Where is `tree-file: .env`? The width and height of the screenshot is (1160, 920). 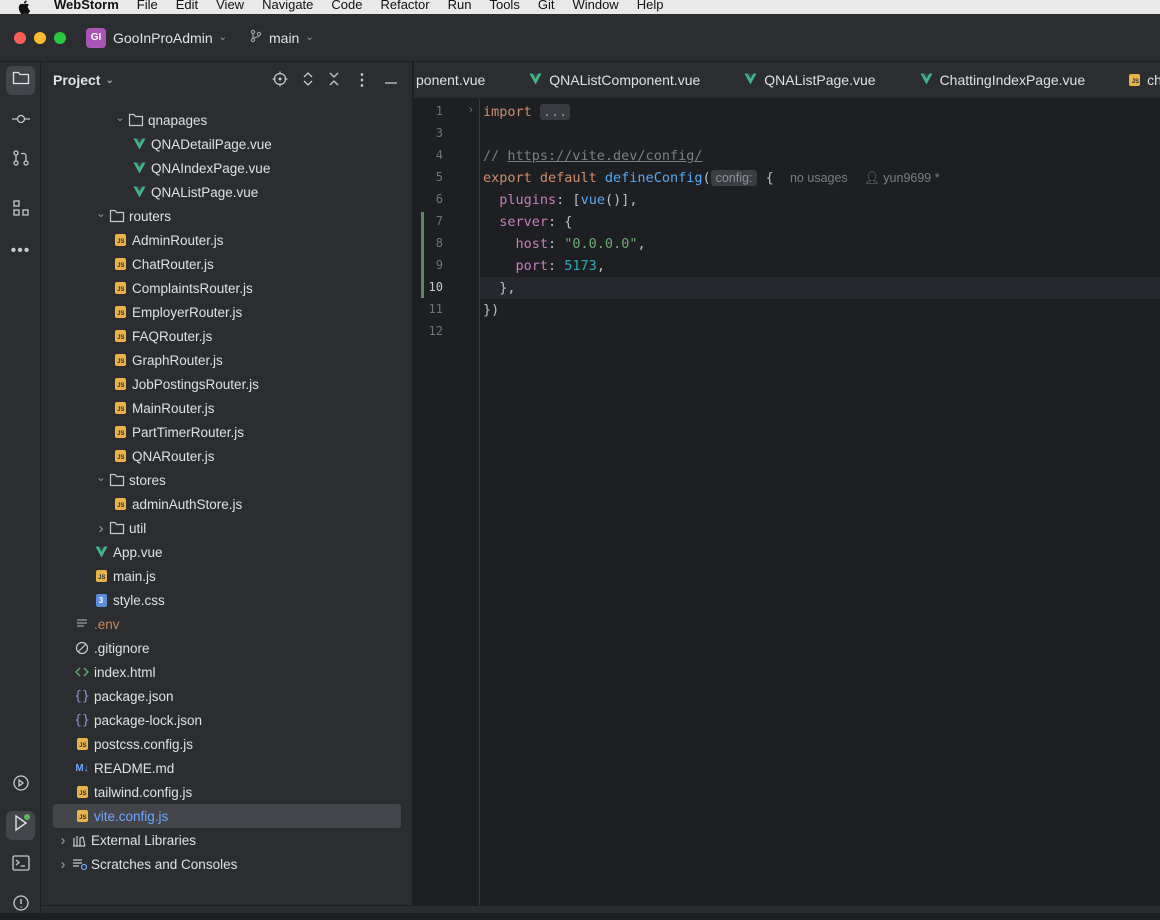 tree-file: .env is located at coordinates (227, 624).